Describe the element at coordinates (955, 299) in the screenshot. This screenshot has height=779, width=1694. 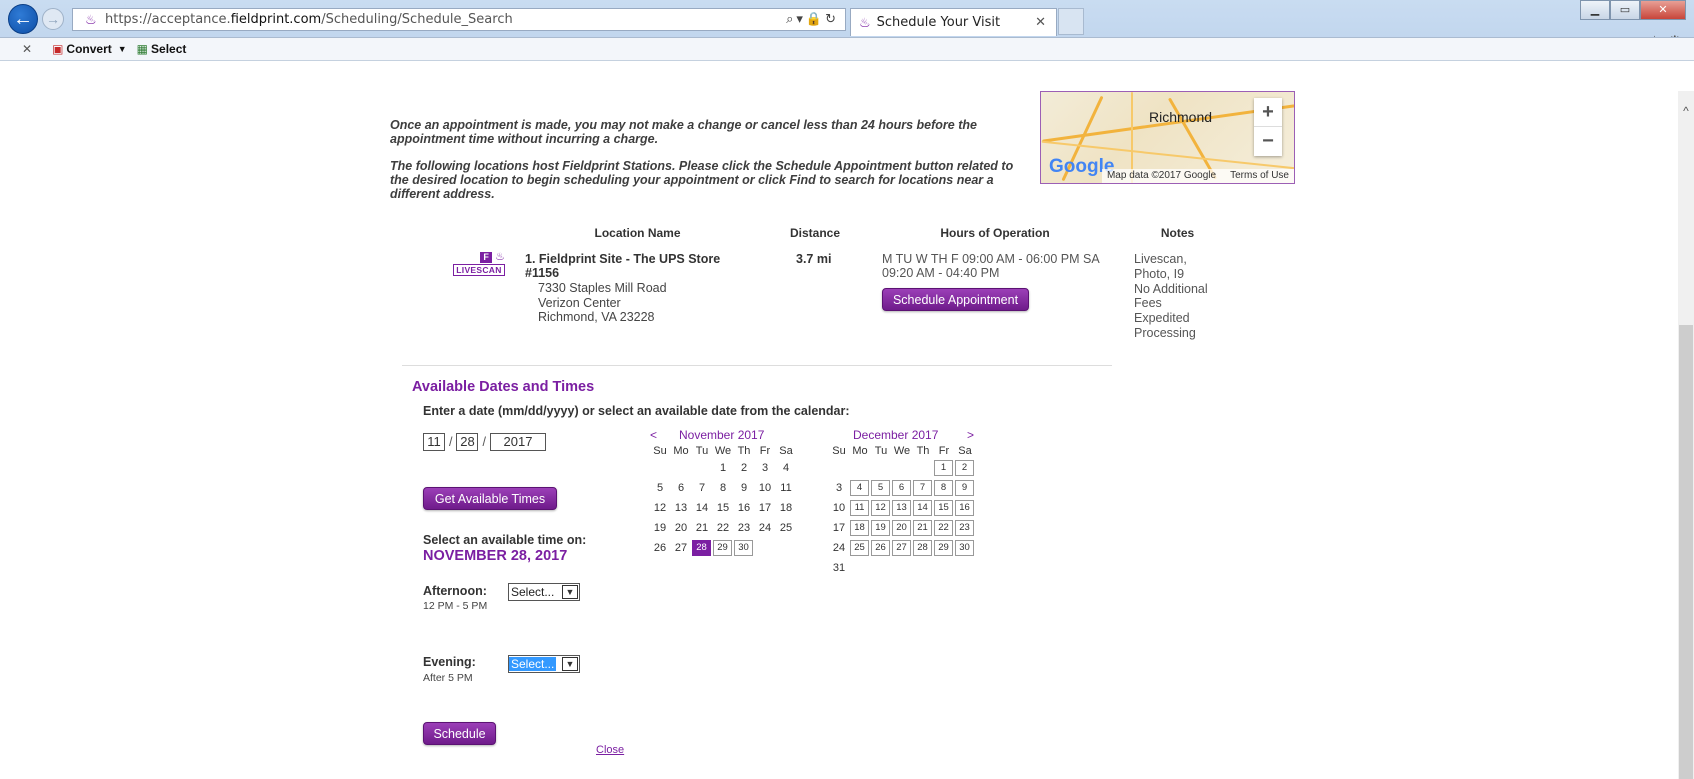
I see `schedule-appointment-button: Schedule Appointment` at that location.